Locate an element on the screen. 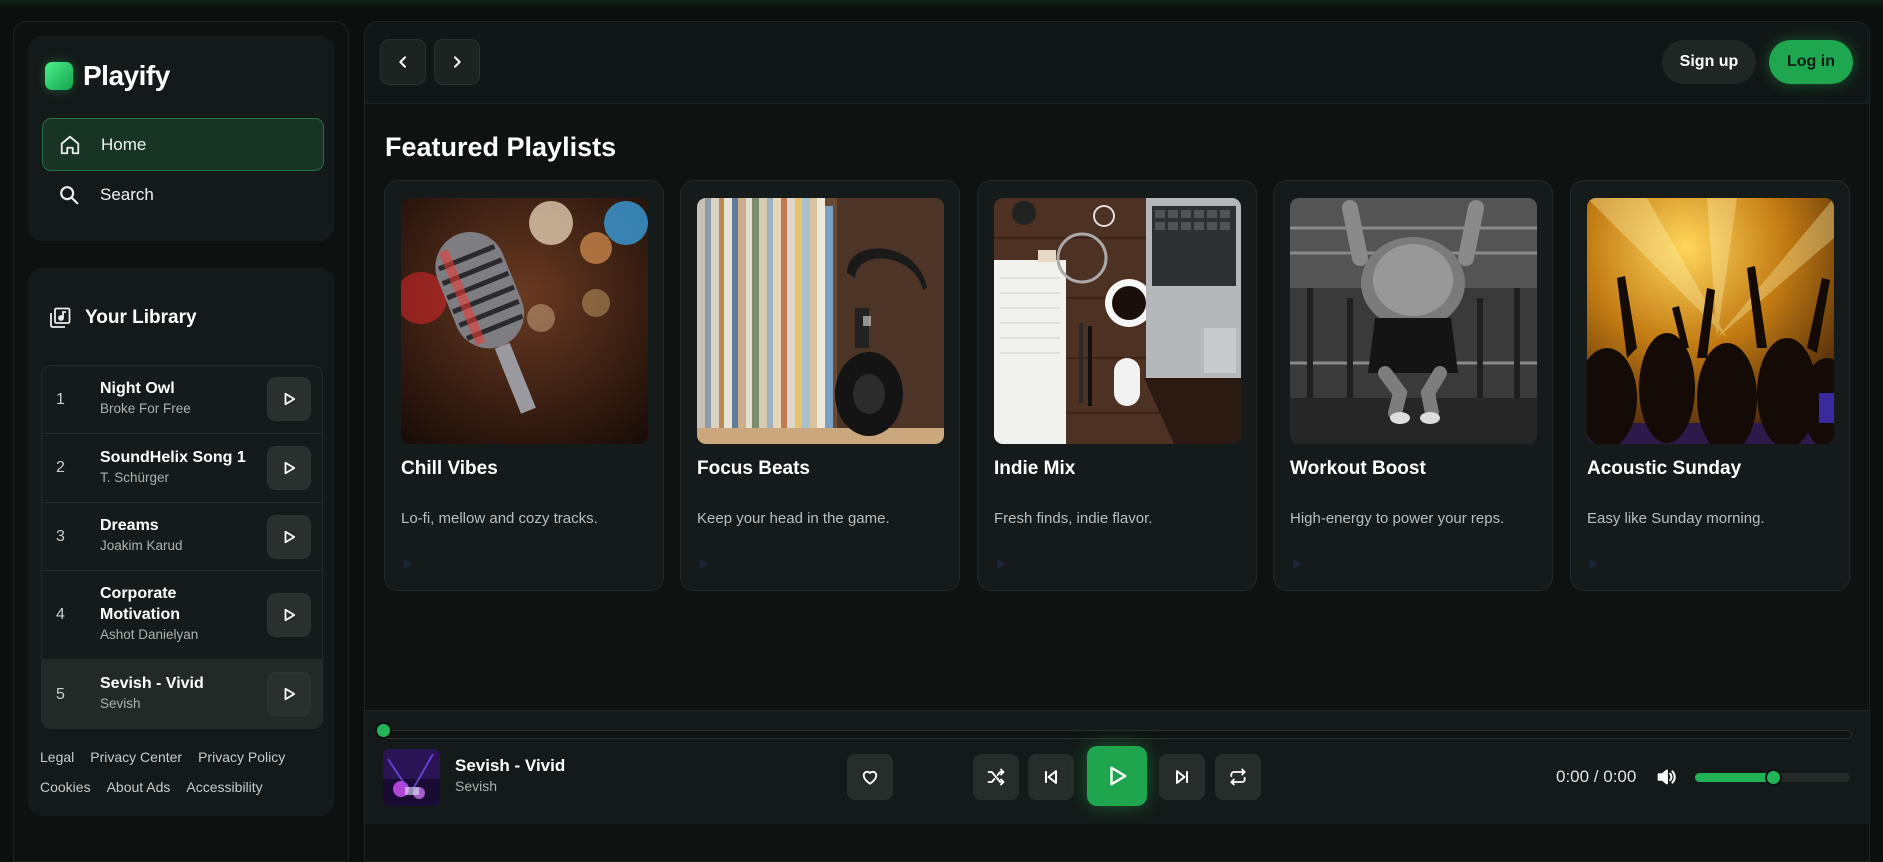  track-number: 5 is located at coordinates (60, 694).